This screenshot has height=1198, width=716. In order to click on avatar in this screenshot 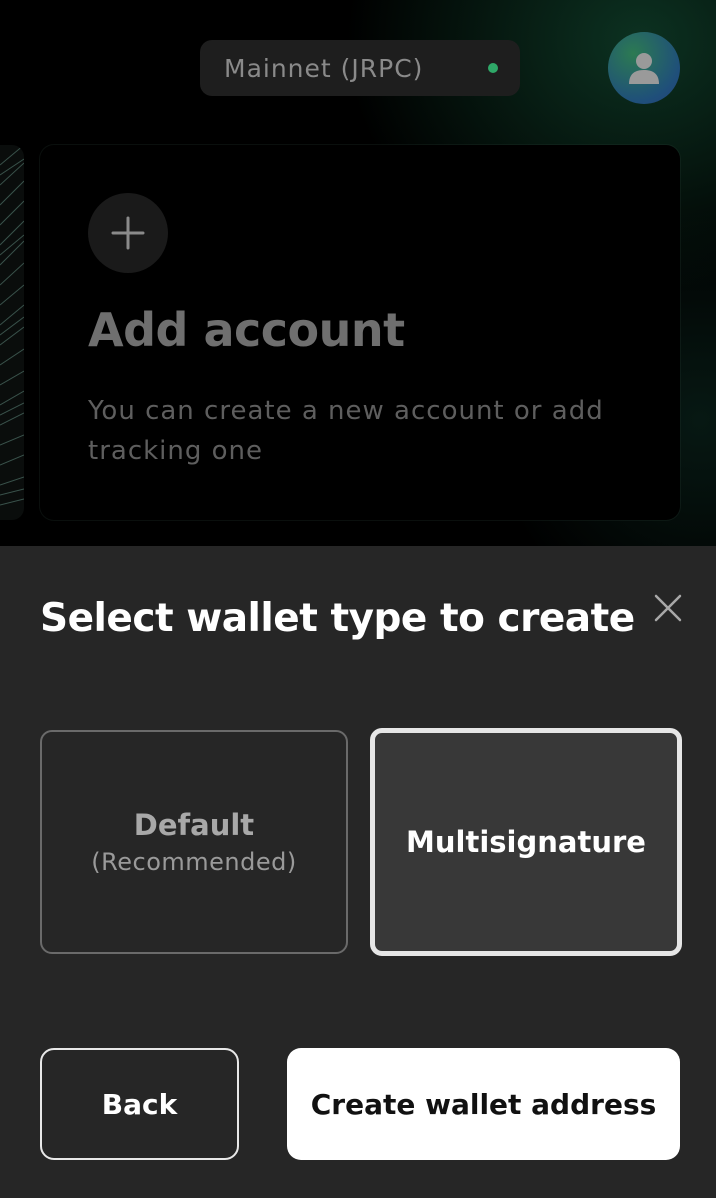, I will do `click(644, 68)`.